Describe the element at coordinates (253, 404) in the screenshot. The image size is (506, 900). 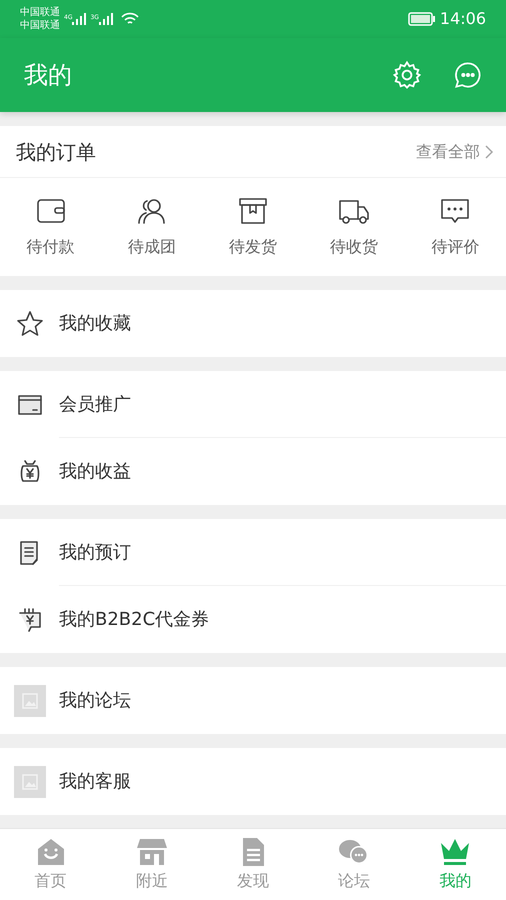
I see `menu-item: 会员推广` at that location.